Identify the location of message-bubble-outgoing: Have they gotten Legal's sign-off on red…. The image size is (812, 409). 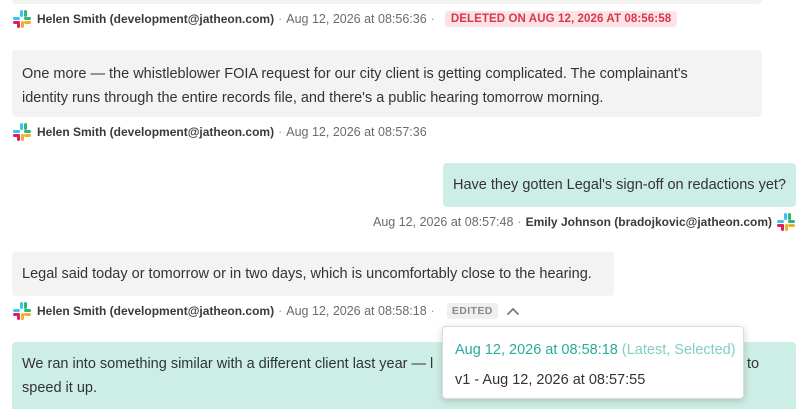
(619, 185).